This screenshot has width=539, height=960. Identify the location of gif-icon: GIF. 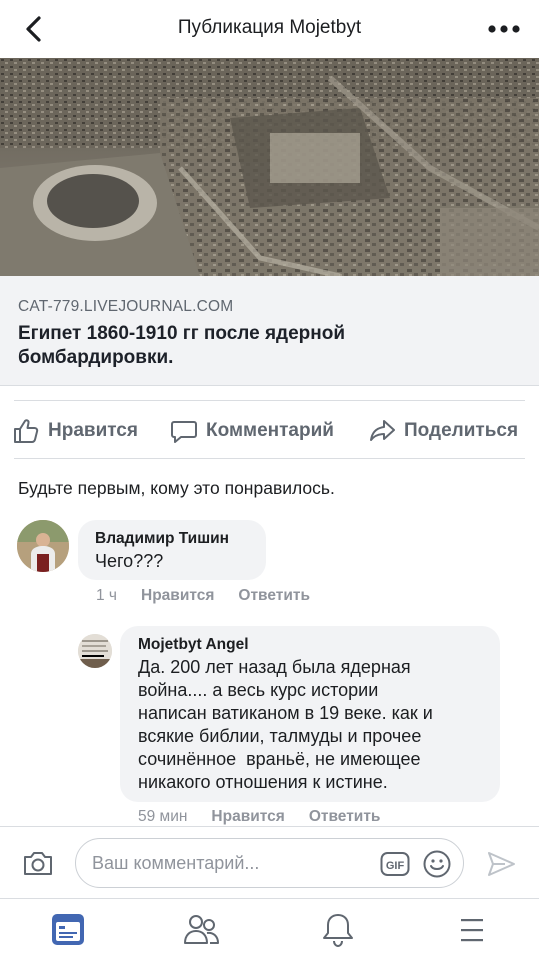
(395, 864).